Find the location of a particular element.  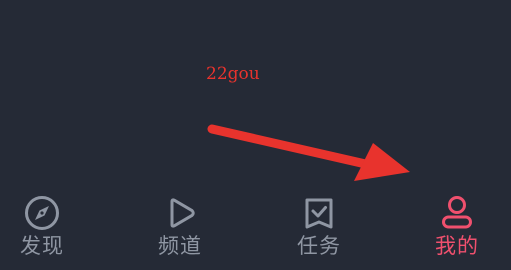

tab-discover-label: 发现 is located at coordinates (42, 246).